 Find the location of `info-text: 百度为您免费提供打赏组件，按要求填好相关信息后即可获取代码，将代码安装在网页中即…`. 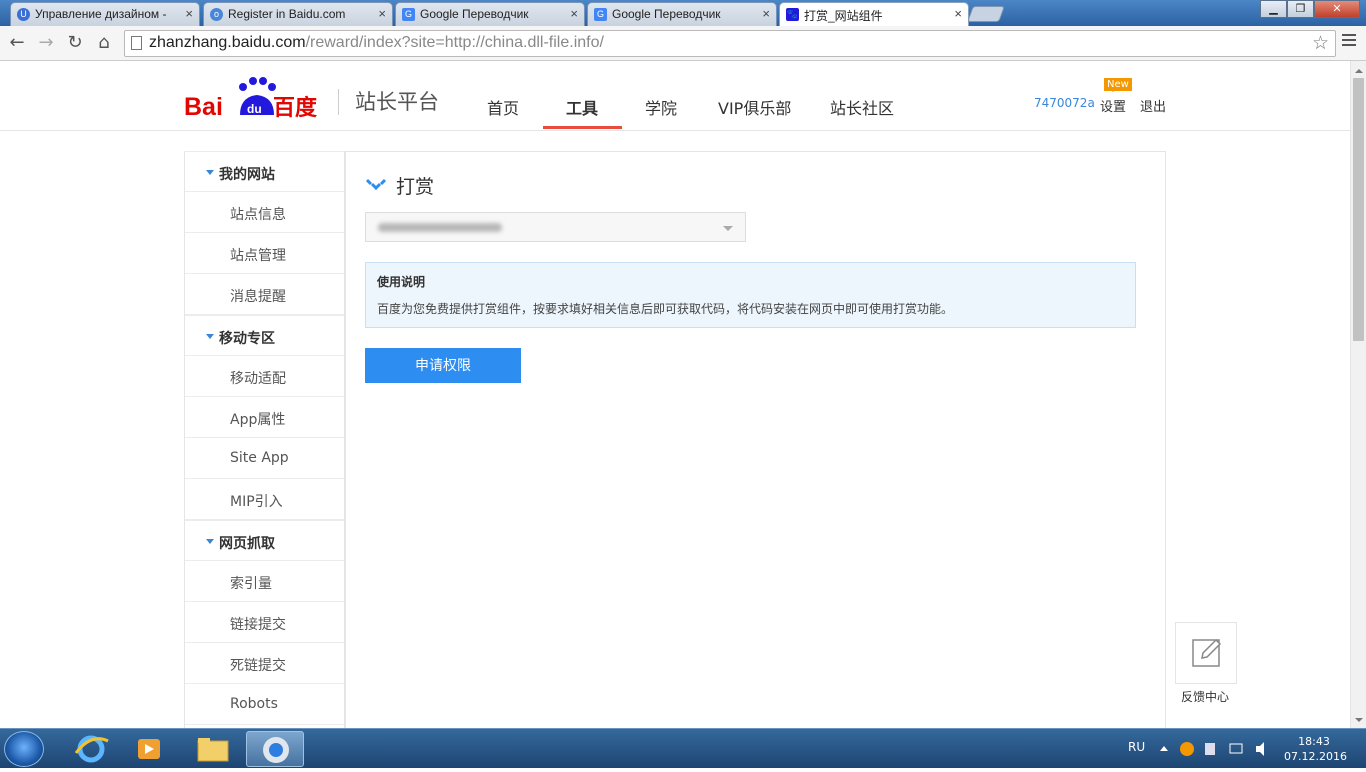

info-text: 百度为您免费提供打赏组件，按要求填好相关信息后即可获取代码，将代码安装在网页中即… is located at coordinates (665, 309).